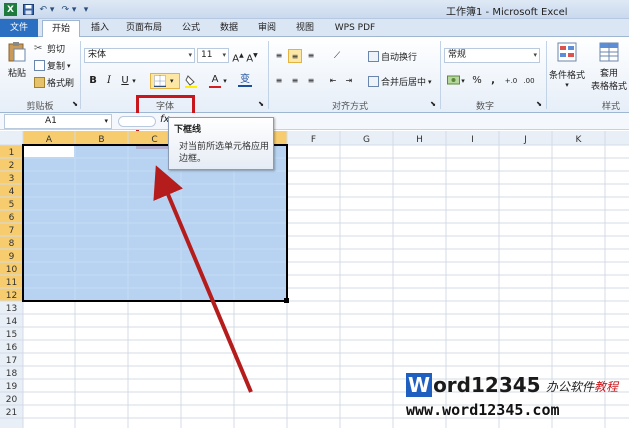 This screenshot has width=629, height=428. I want to click on formula-splitter, so click(137, 121).